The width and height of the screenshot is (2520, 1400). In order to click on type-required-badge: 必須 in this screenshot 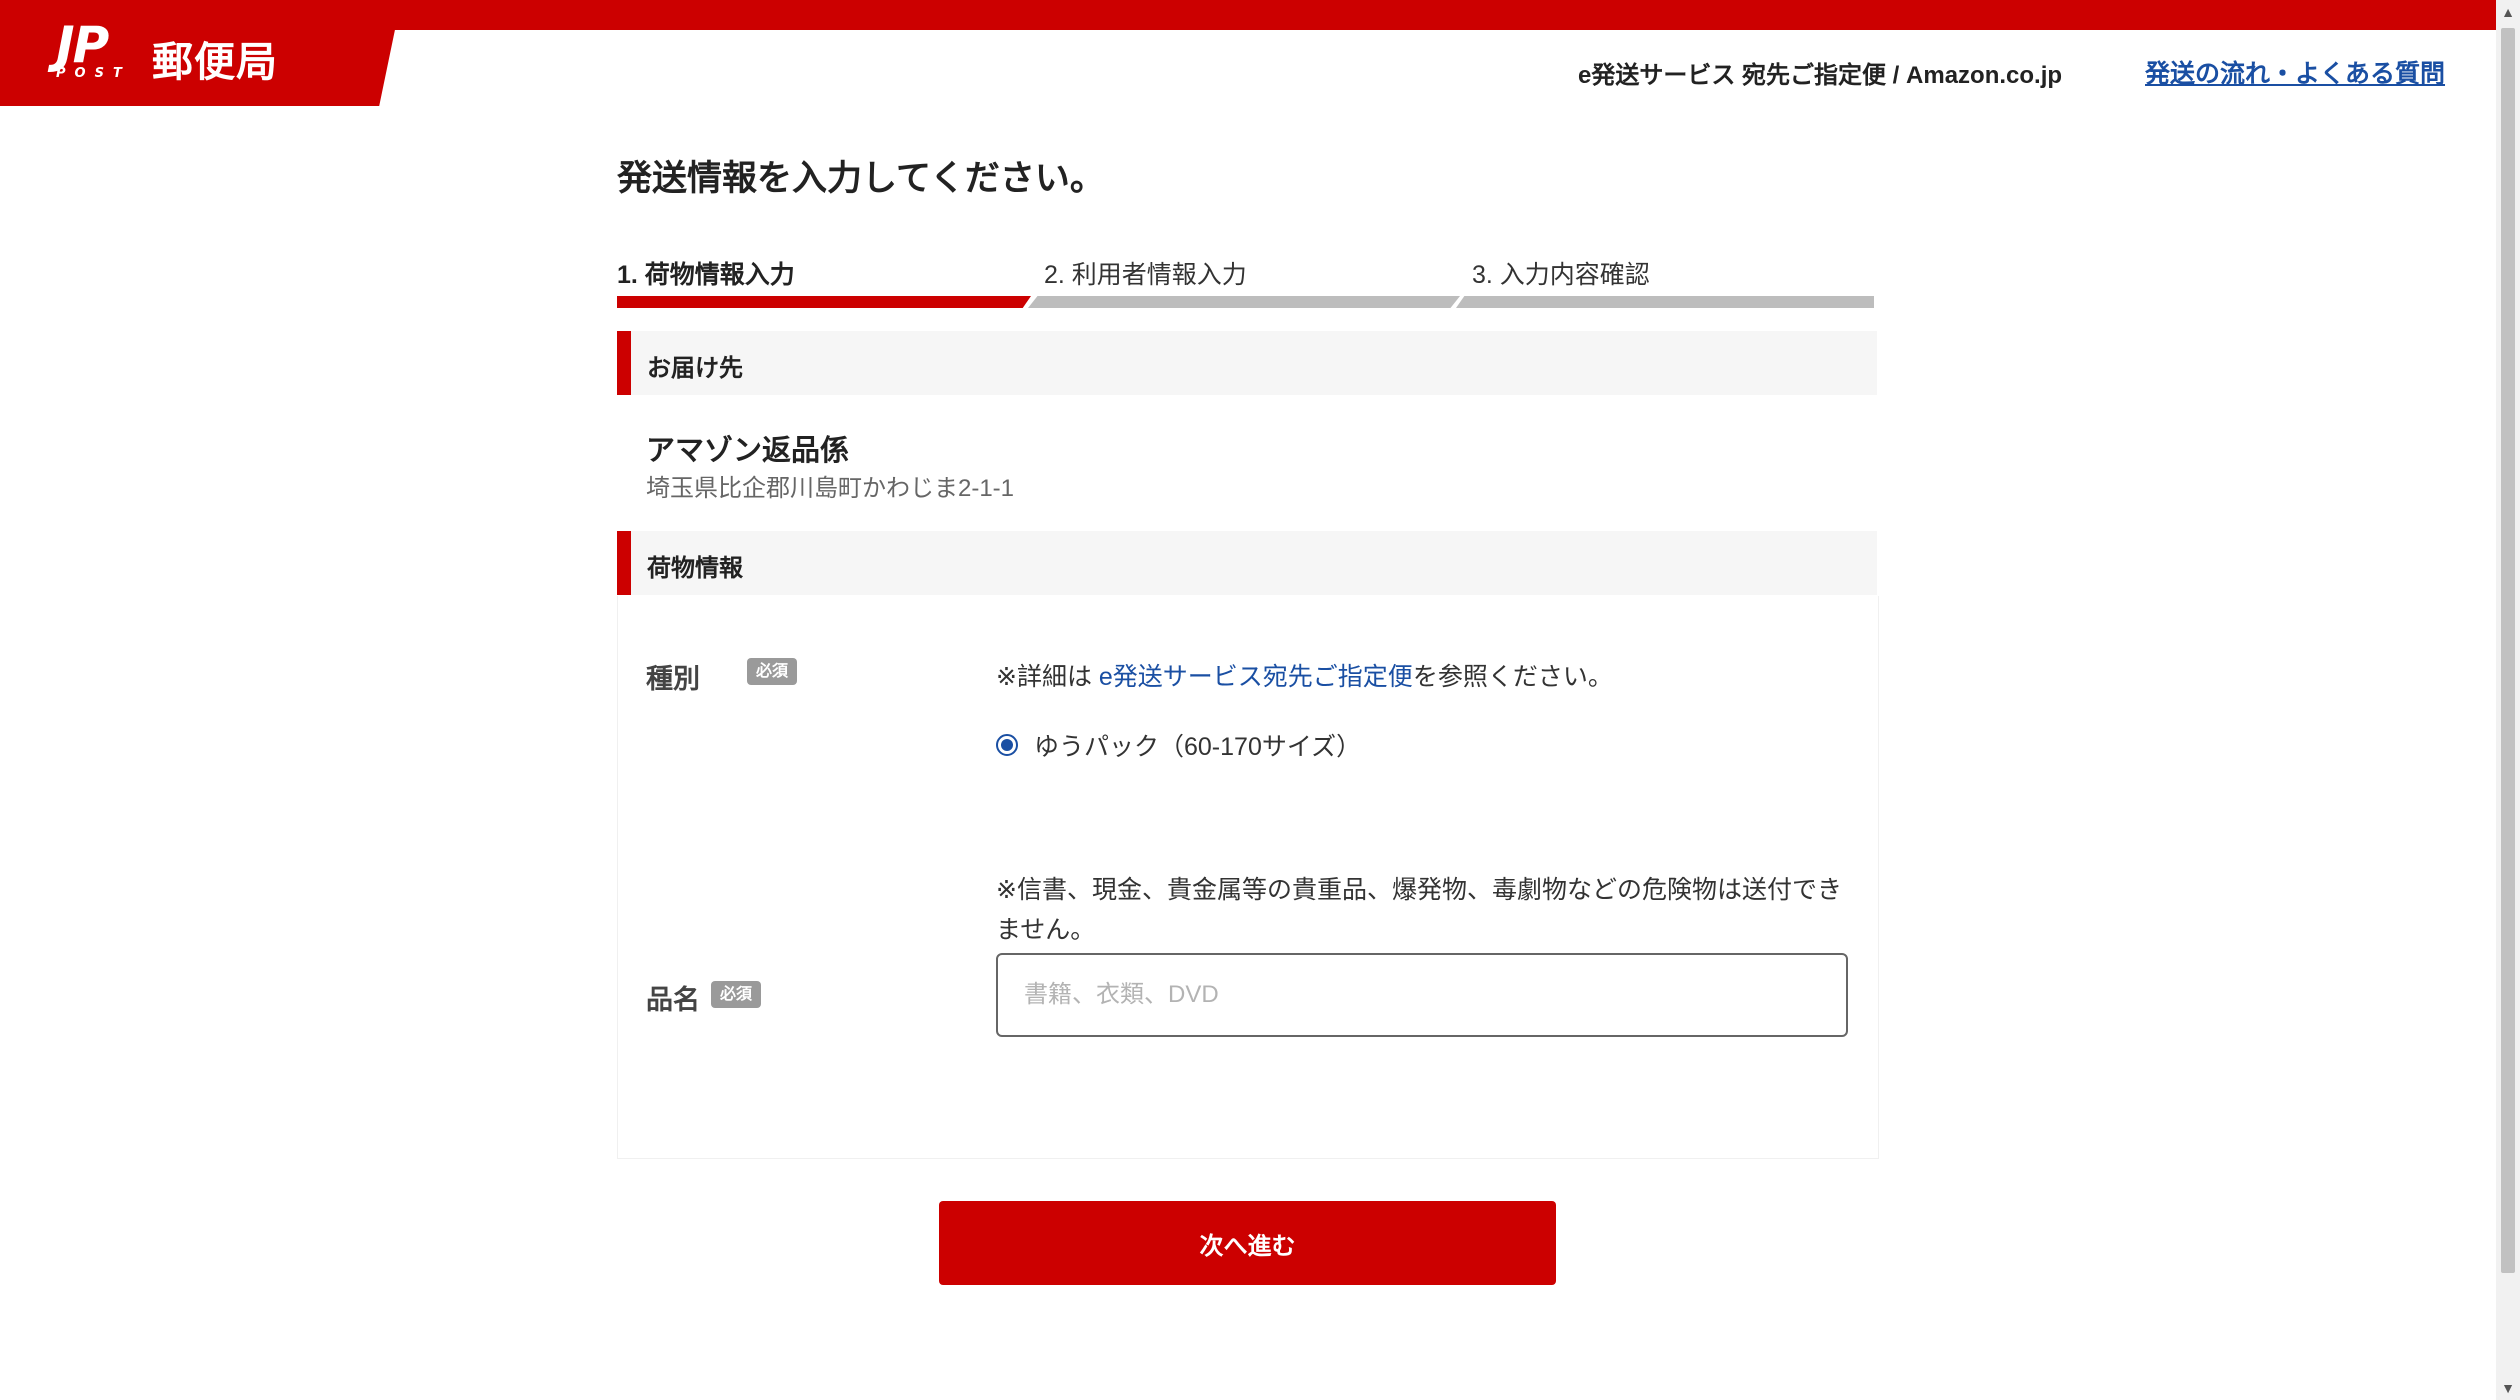, I will do `click(772, 672)`.